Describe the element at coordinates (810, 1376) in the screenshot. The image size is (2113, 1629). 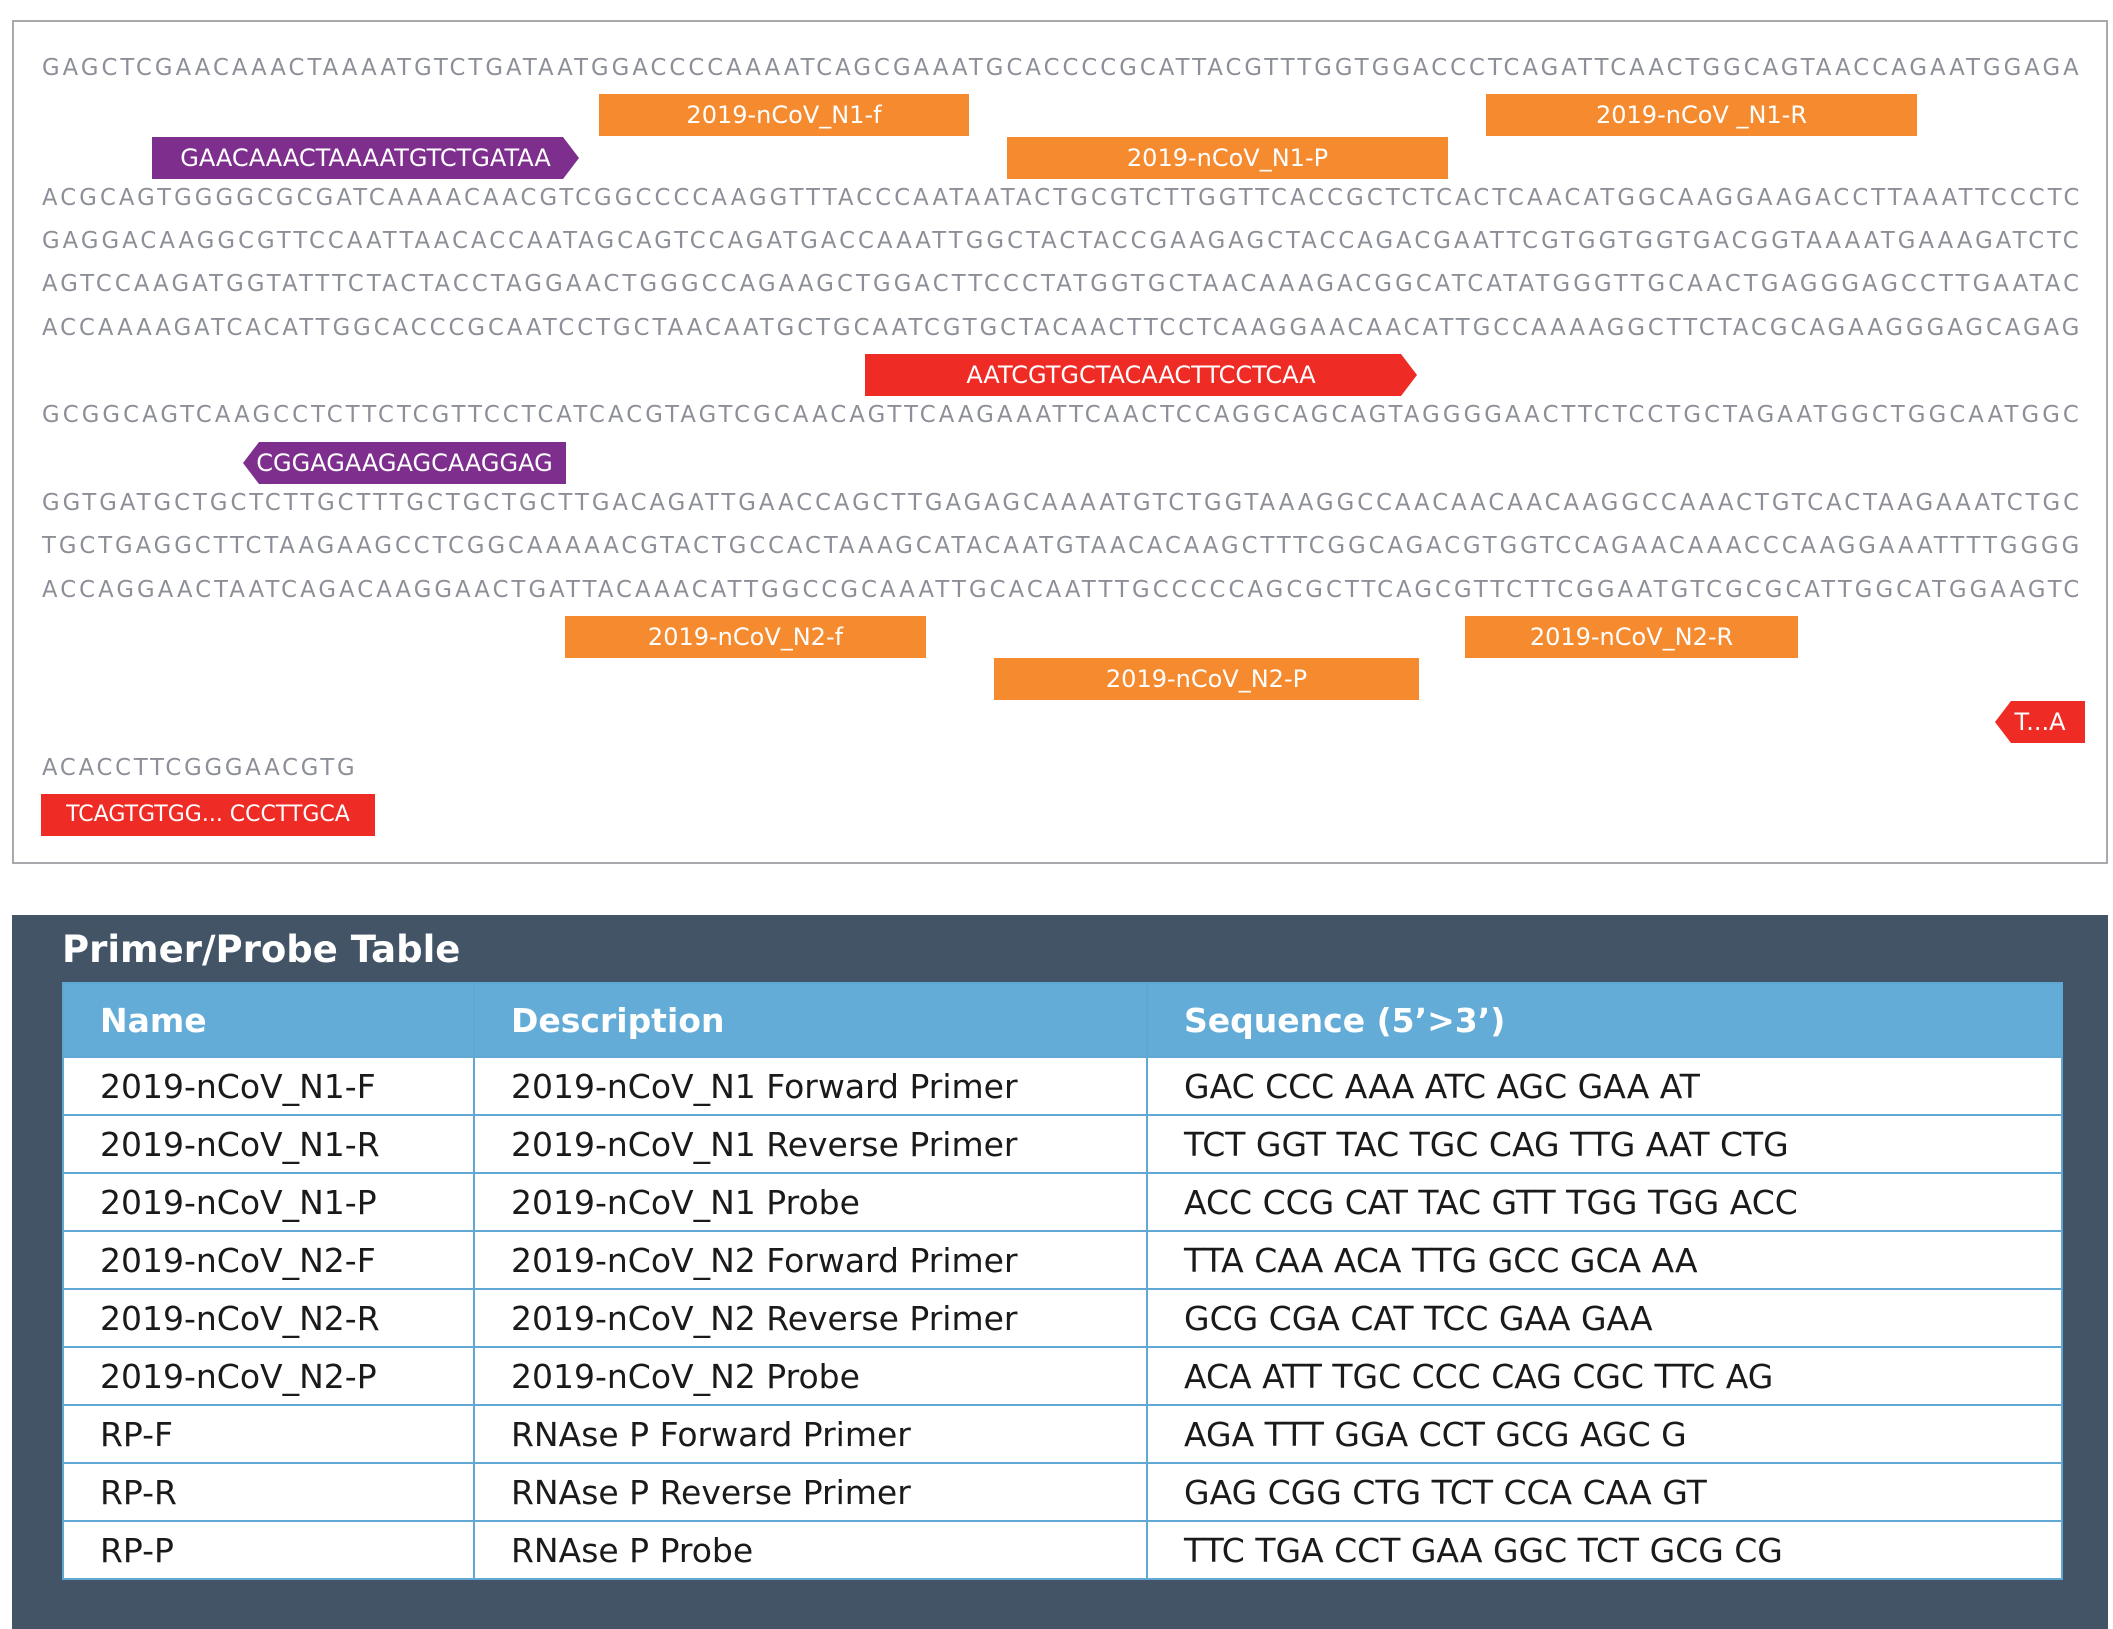
I see `cell-description: 2019-nCoV_N2 Probe` at that location.